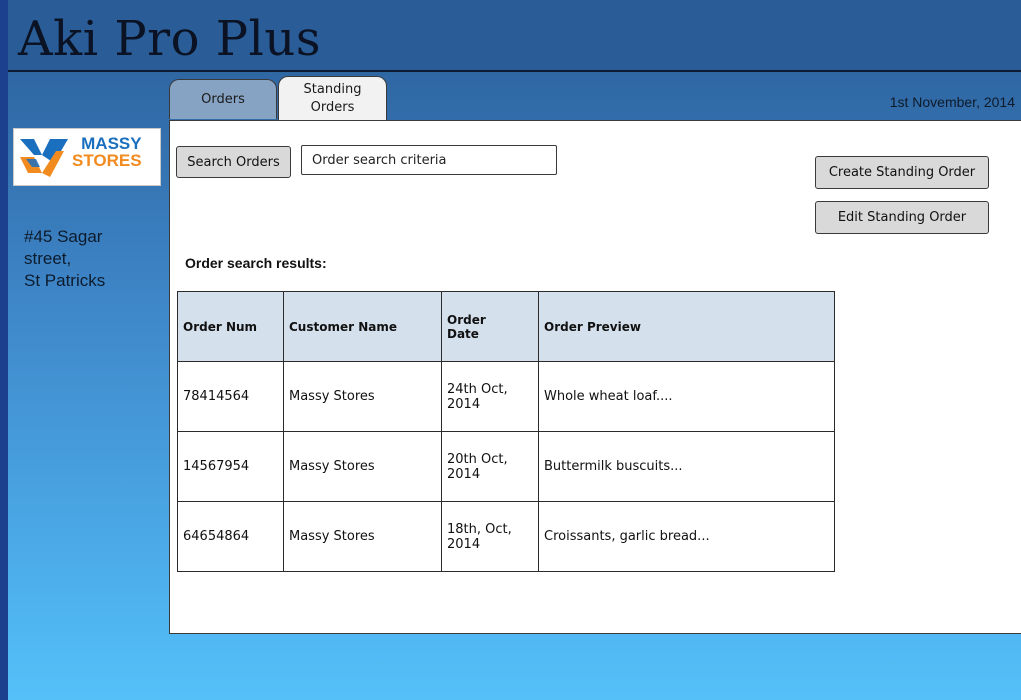 This screenshot has width=1021, height=700. What do you see at coordinates (111, 143) in the screenshot?
I see `logo-text-massy: MASSY` at bounding box center [111, 143].